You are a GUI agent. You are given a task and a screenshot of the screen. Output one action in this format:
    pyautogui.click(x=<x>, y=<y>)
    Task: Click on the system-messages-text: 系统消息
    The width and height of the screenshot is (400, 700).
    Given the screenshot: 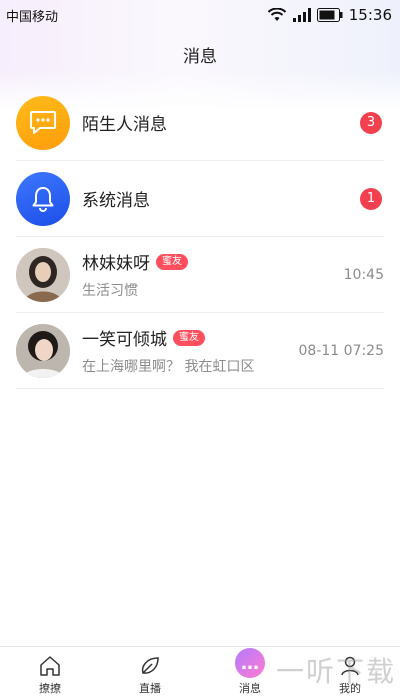 What is the action you would take?
    pyautogui.click(x=116, y=198)
    